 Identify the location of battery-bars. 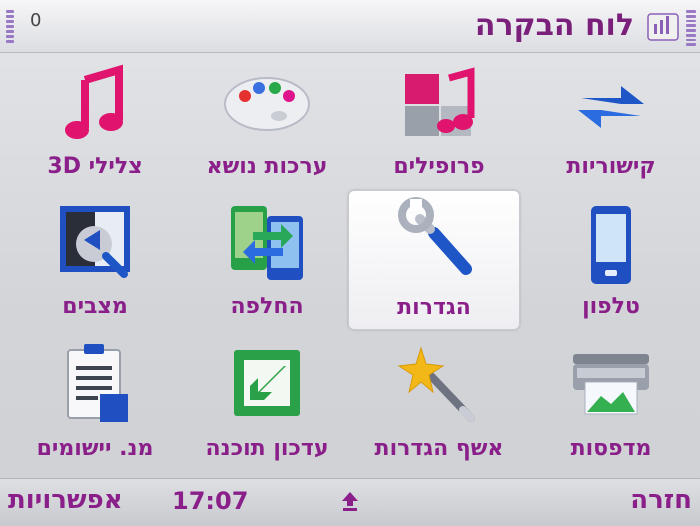
(10, 27).